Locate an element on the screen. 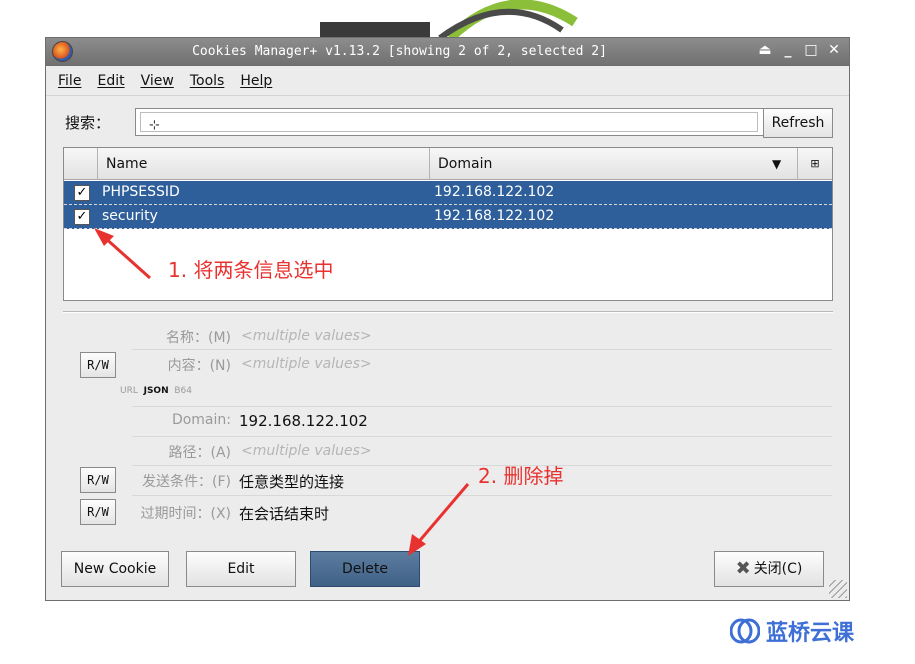  resize-grip is located at coordinates (838, 589).